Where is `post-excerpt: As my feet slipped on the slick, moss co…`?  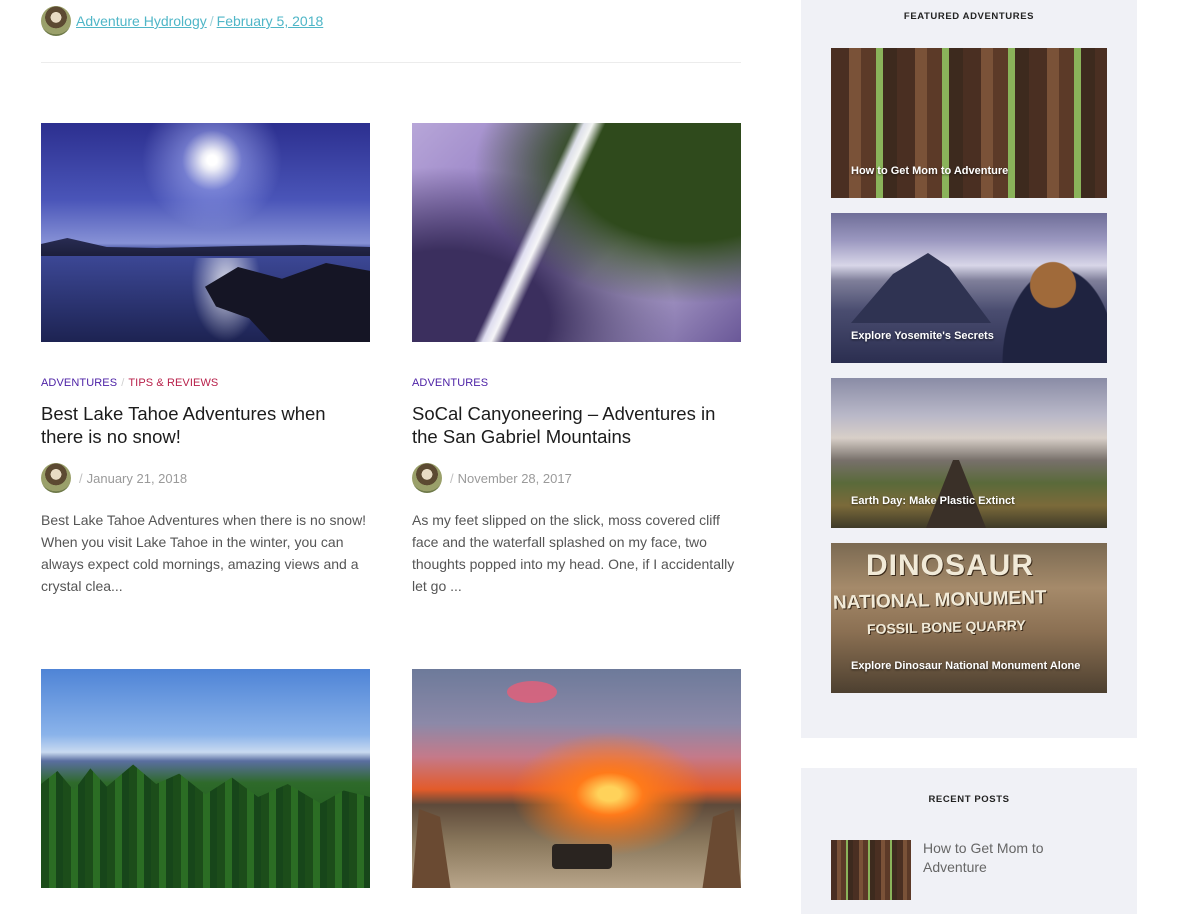
post-excerpt: As my feet slipped on the slick, moss co… is located at coordinates (573, 553).